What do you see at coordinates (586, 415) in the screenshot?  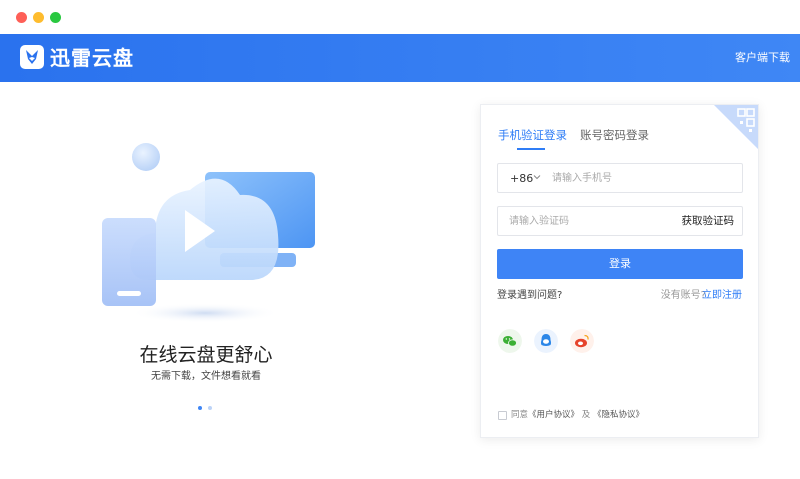 I see `agreement-conjunction: 及` at bounding box center [586, 415].